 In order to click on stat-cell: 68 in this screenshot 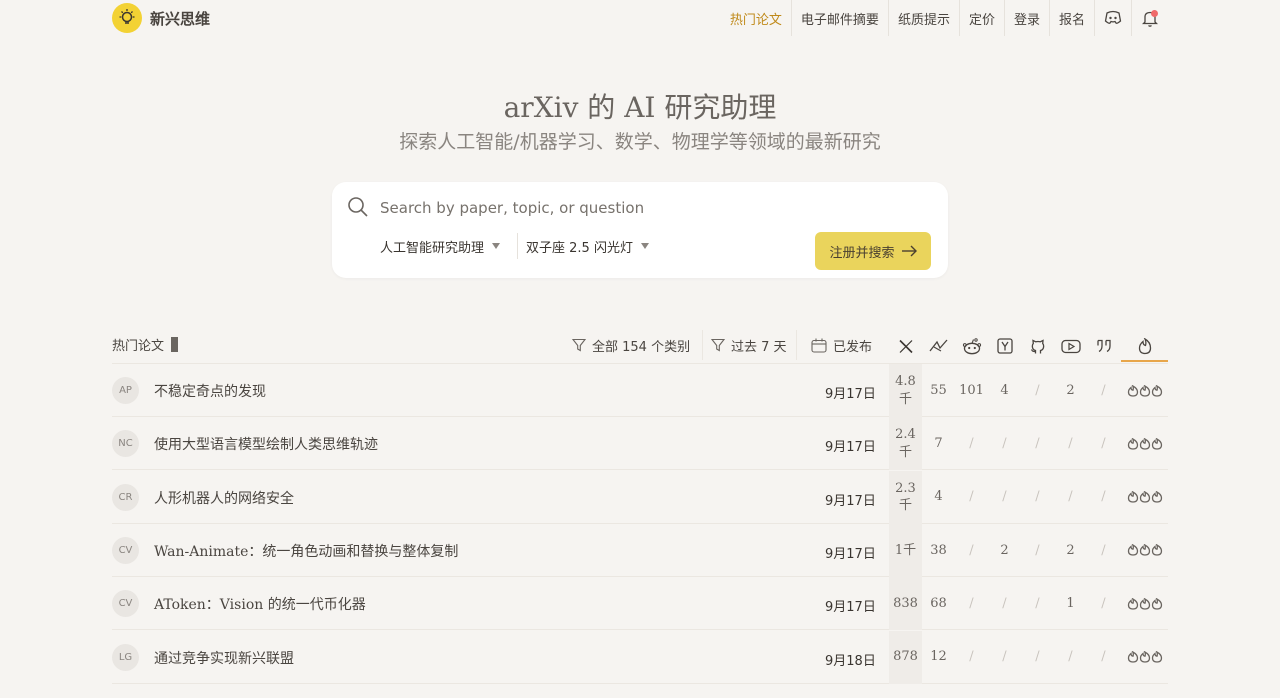, I will do `click(938, 603)`.